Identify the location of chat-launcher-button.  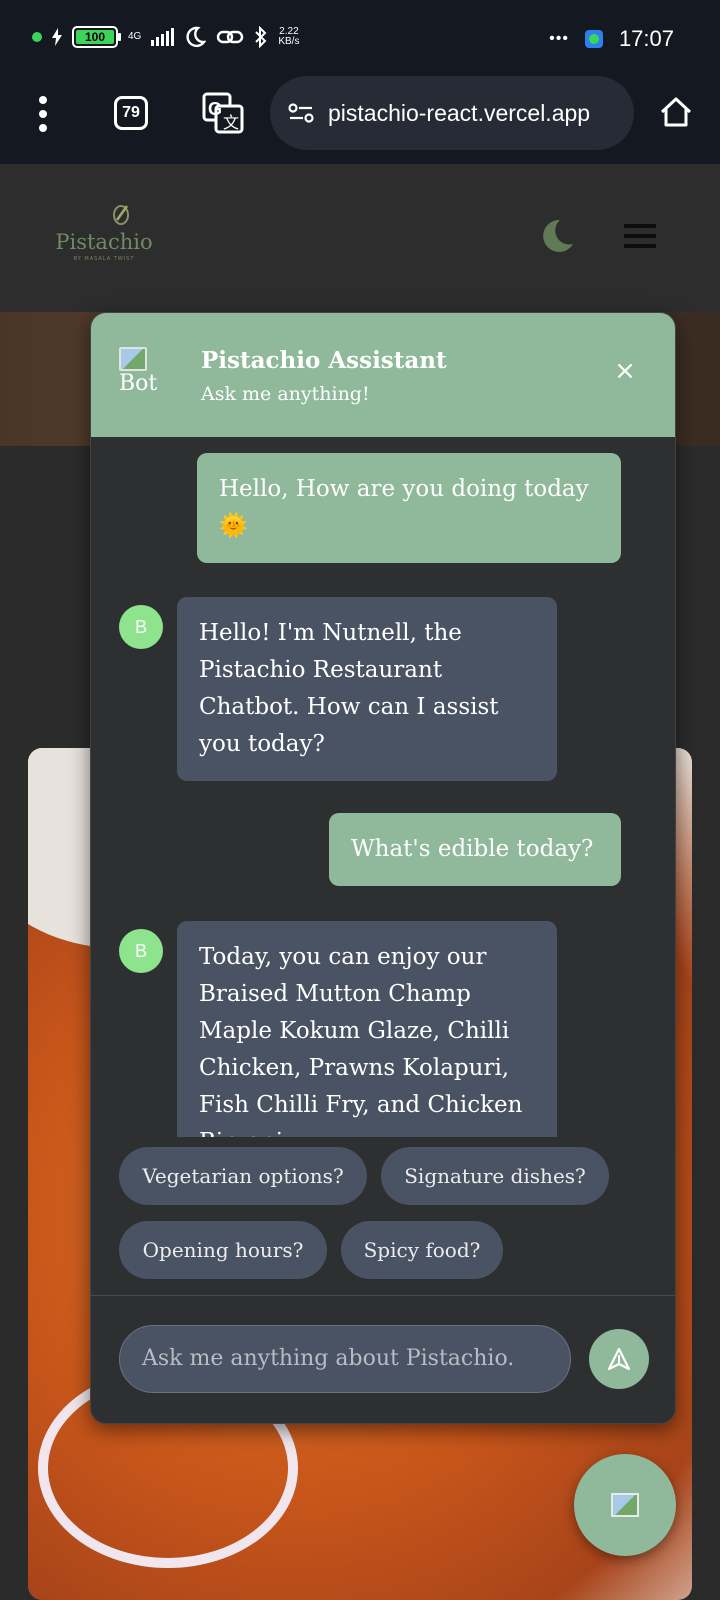
(625, 1505).